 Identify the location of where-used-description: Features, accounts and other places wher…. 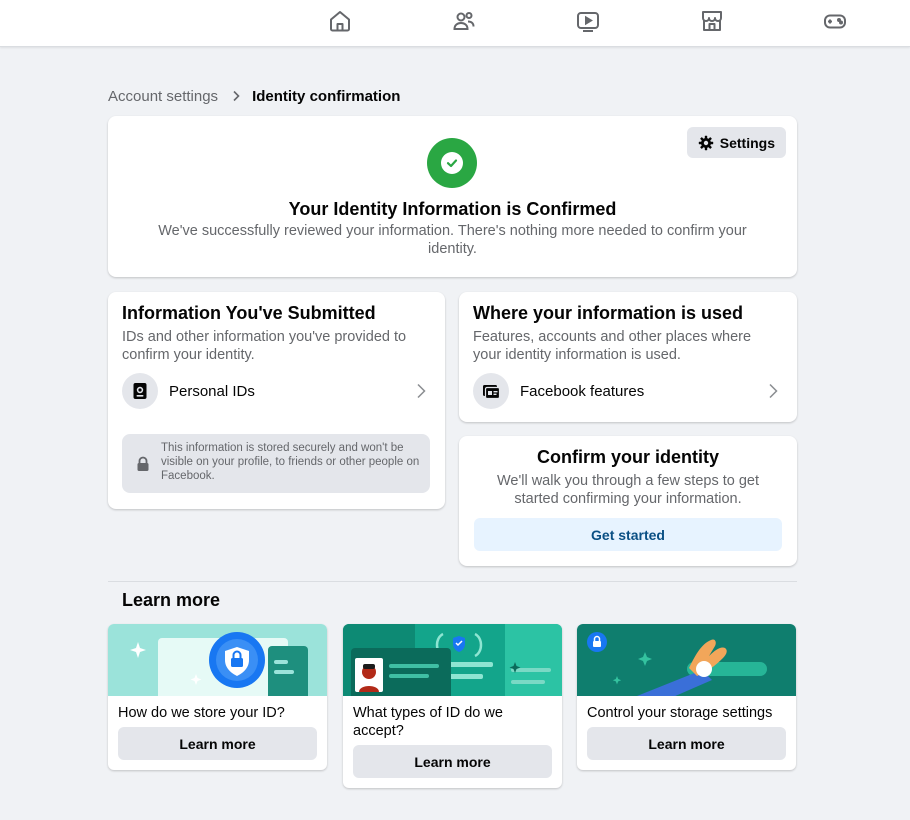
(612, 346).